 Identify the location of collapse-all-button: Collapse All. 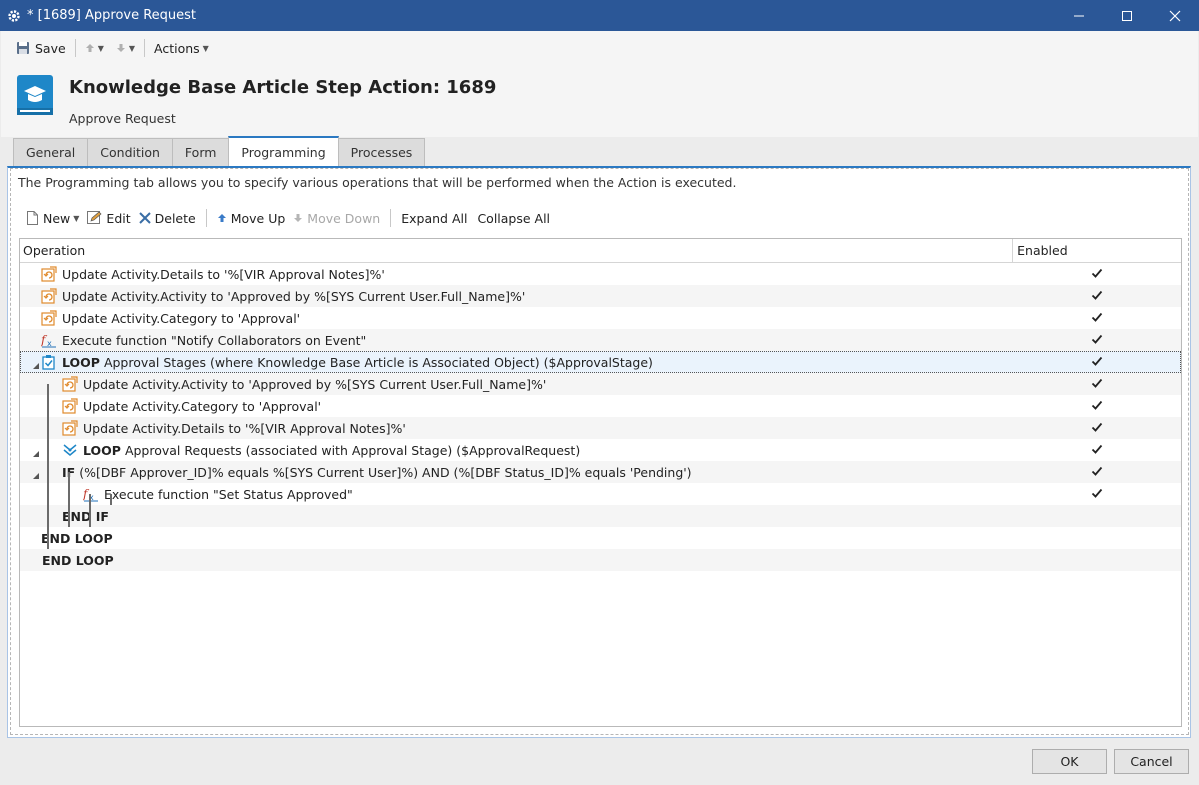
(513, 218).